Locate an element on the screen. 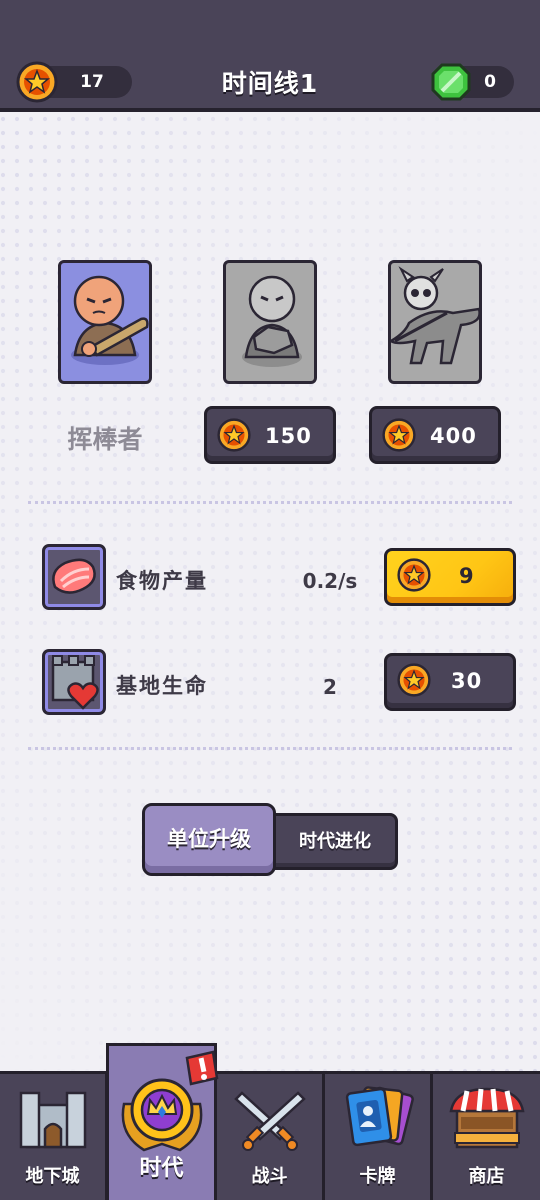 The image size is (540, 1200). crossed-swords-icon is located at coordinates (269, 1121).